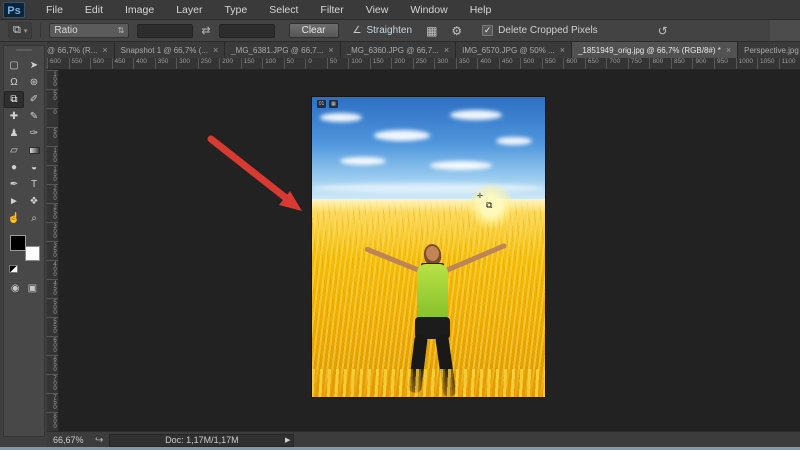 The width and height of the screenshot is (800, 450). I want to click on brush-tool: ✎, so click(34, 116).